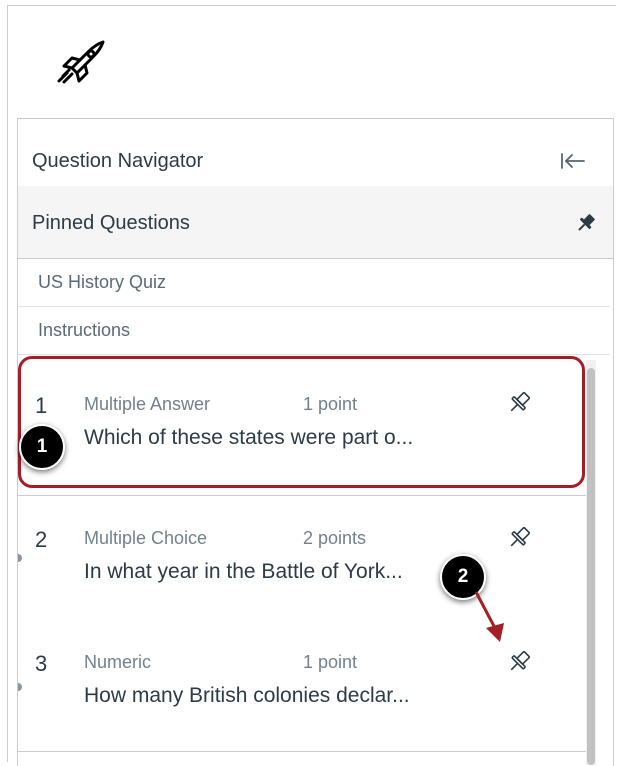  What do you see at coordinates (314, 331) in the screenshot?
I see `nav-link-instructions: Instructions` at bounding box center [314, 331].